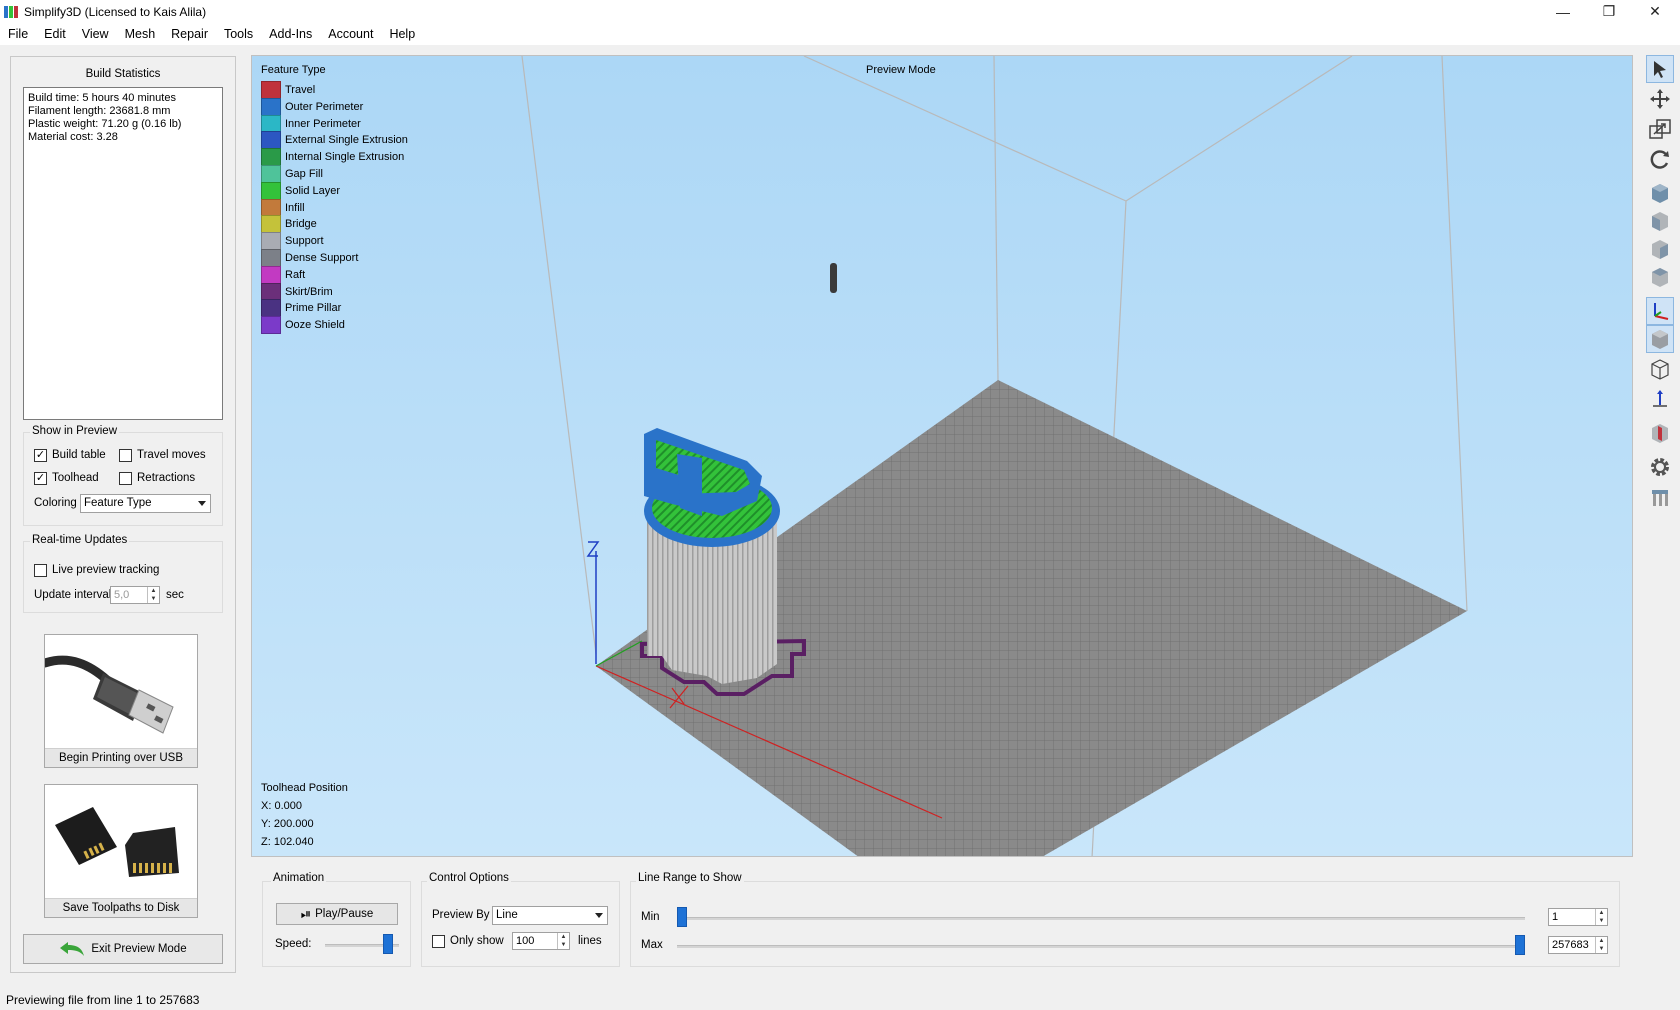 The height and width of the screenshot is (1010, 1680). Describe the element at coordinates (175, 595) in the screenshot. I see `update-interval-unit: sec` at that location.